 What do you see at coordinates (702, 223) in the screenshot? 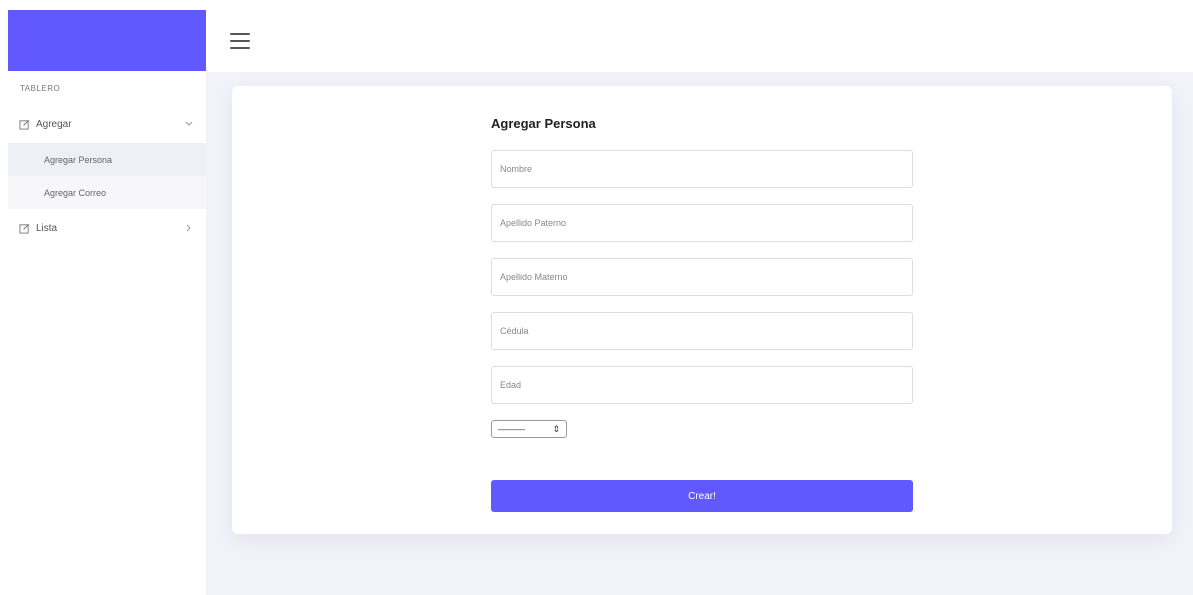
I see `apellido-paterno-input` at bounding box center [702, 223].